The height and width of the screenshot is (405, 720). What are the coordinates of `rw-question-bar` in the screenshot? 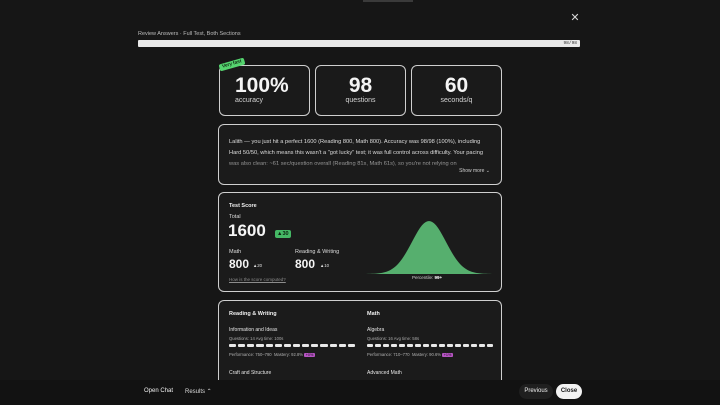 It's located at (292, 345).